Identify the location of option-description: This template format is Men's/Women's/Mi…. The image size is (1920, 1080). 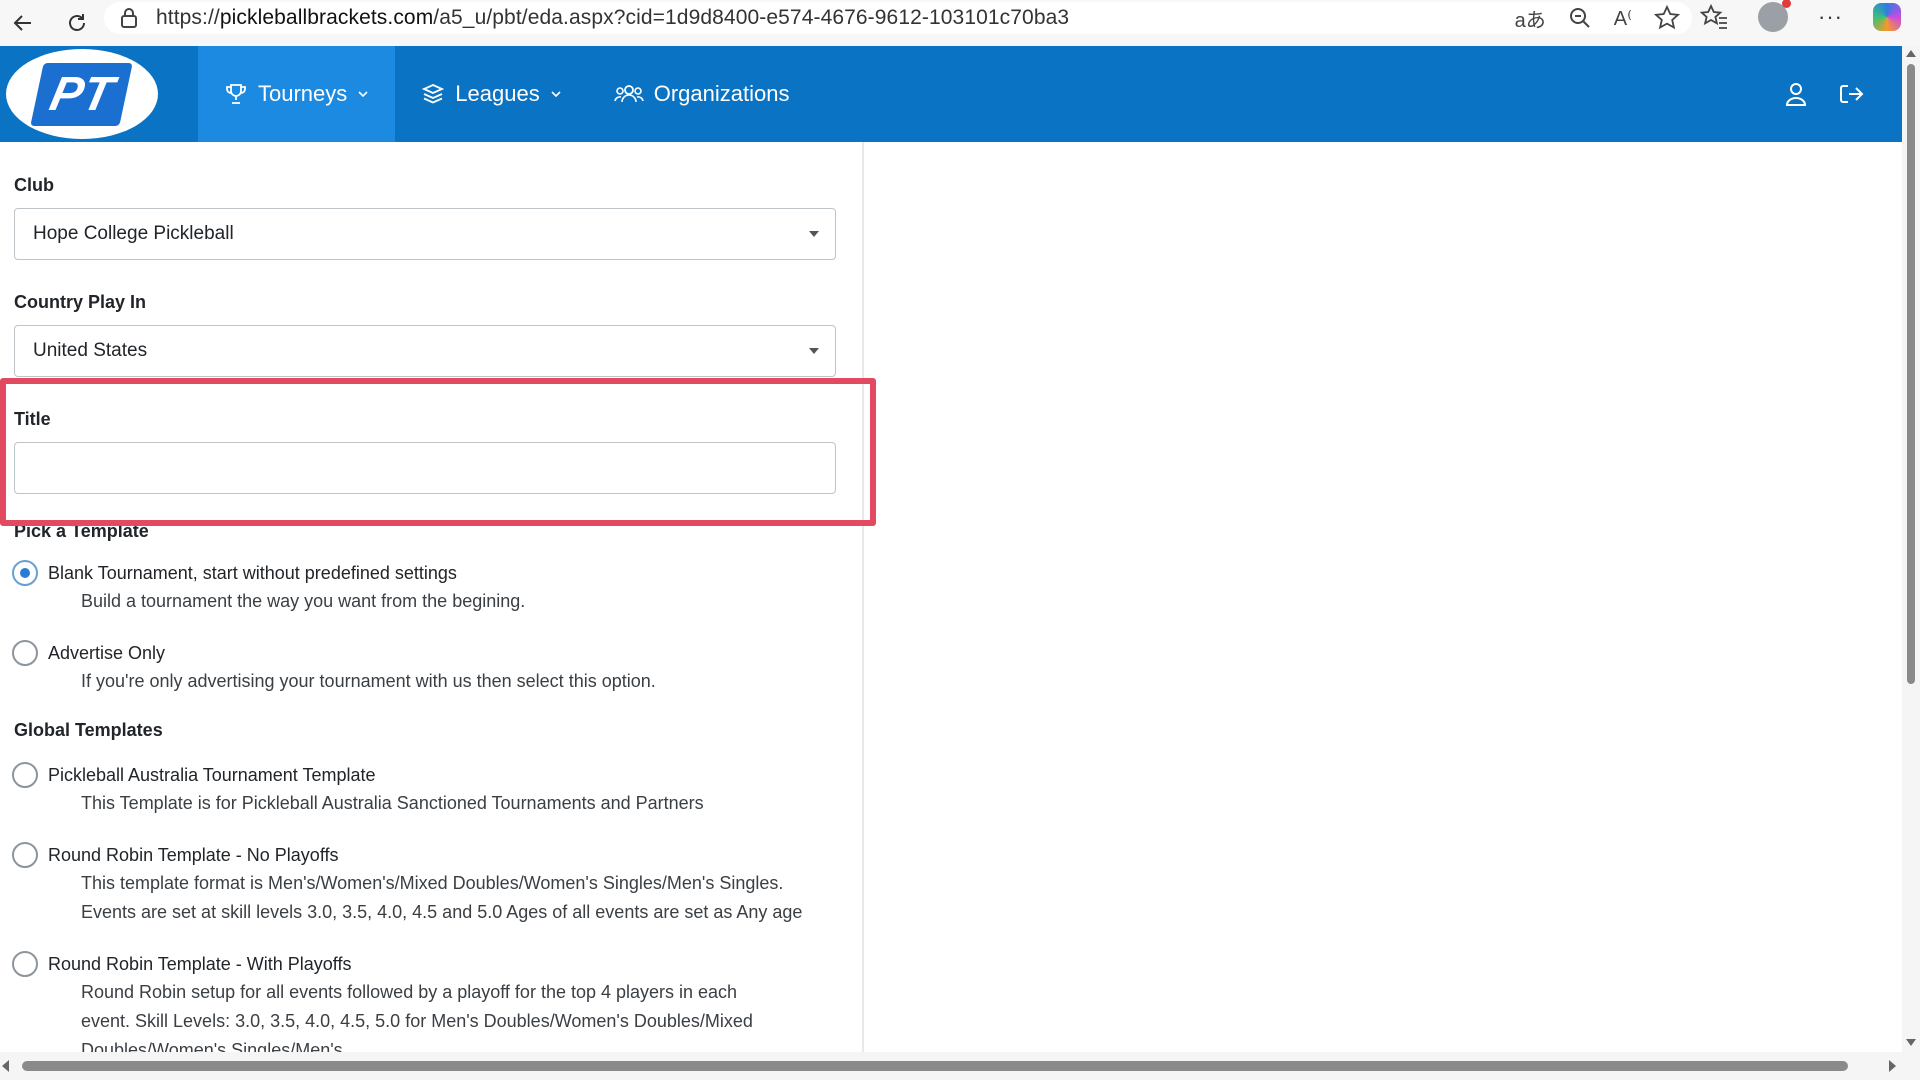
(432, 883).